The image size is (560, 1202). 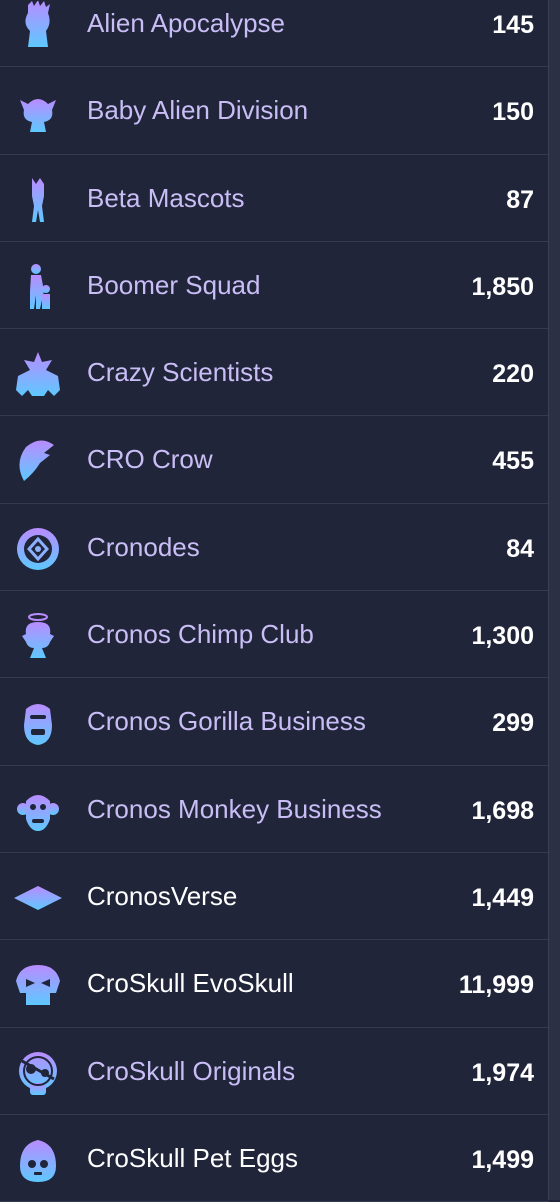 I want to click on scrollbar-track, so click(x=554, y=600).